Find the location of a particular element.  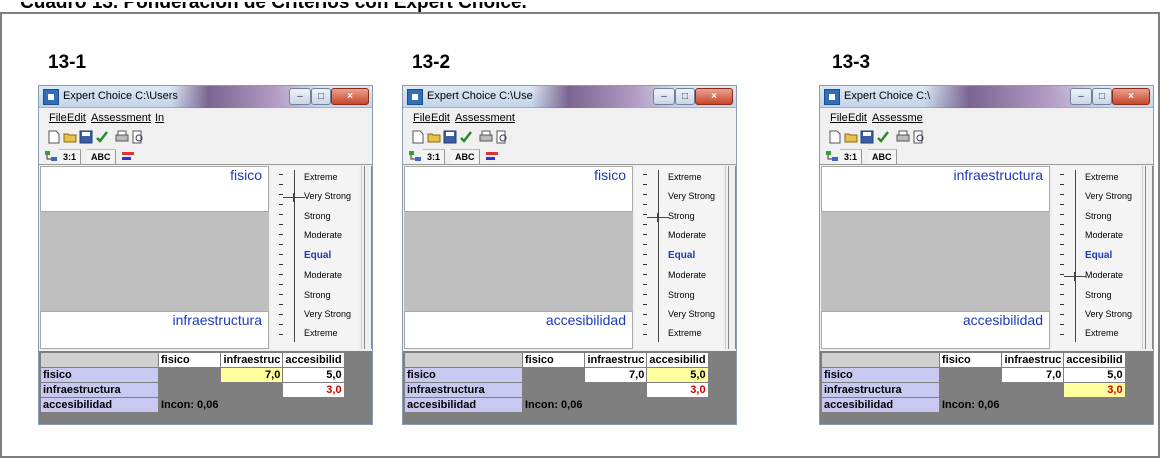

top-criterion-label: fisico is located at coordinates (246, 175).